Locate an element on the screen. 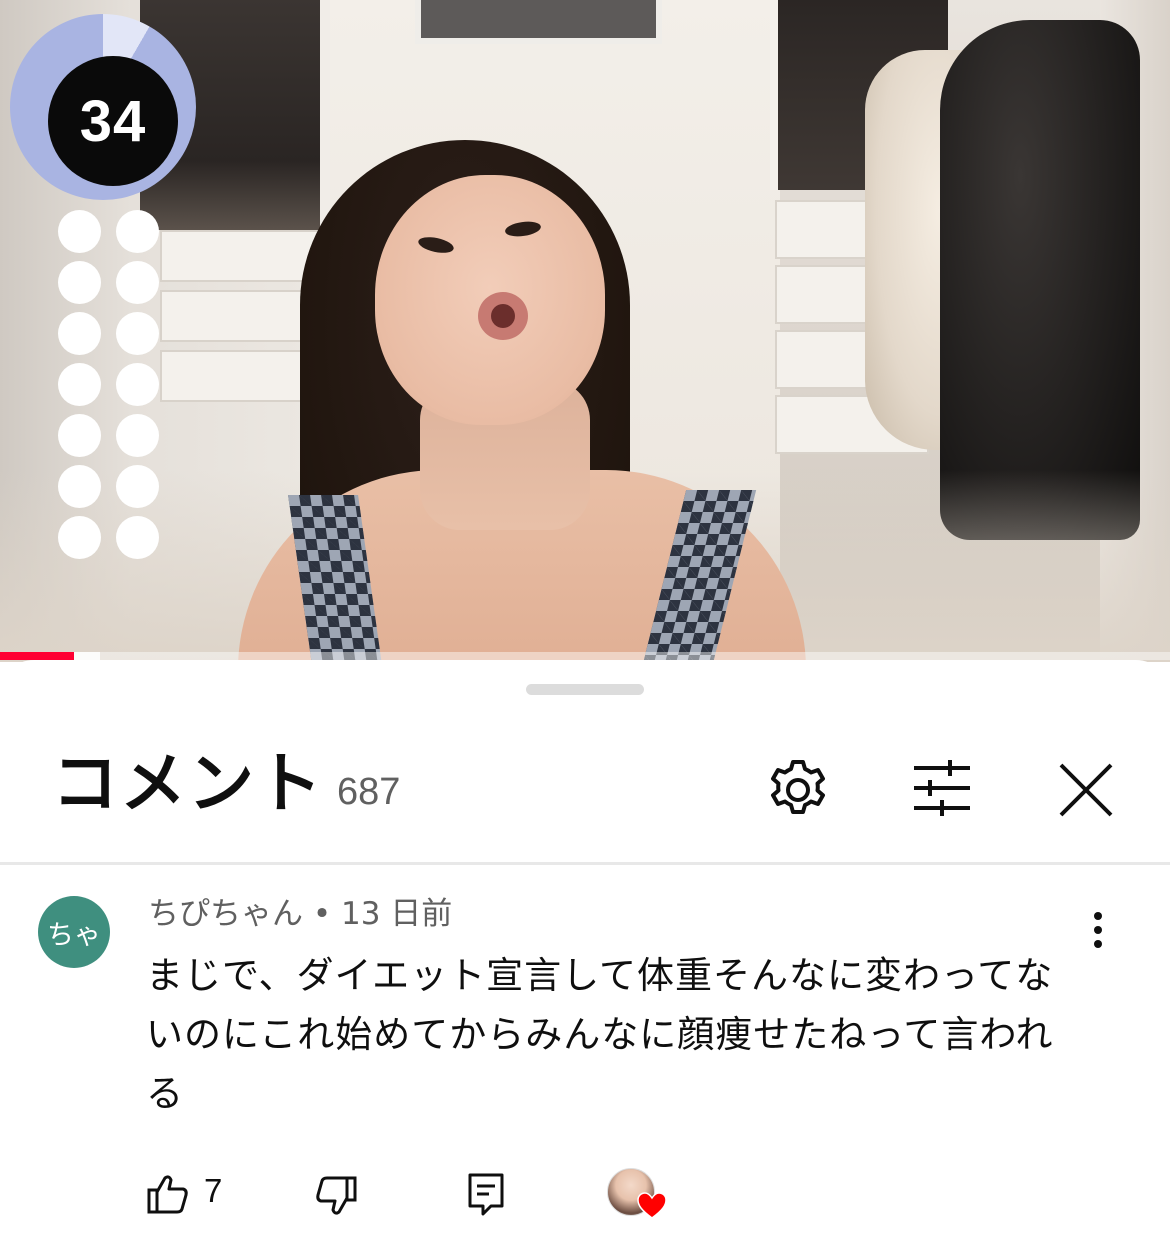 Image resolution: width=1170 pixels, height=1242 pixels. comment-actions: 7 is located at coordinates (585, 1195).